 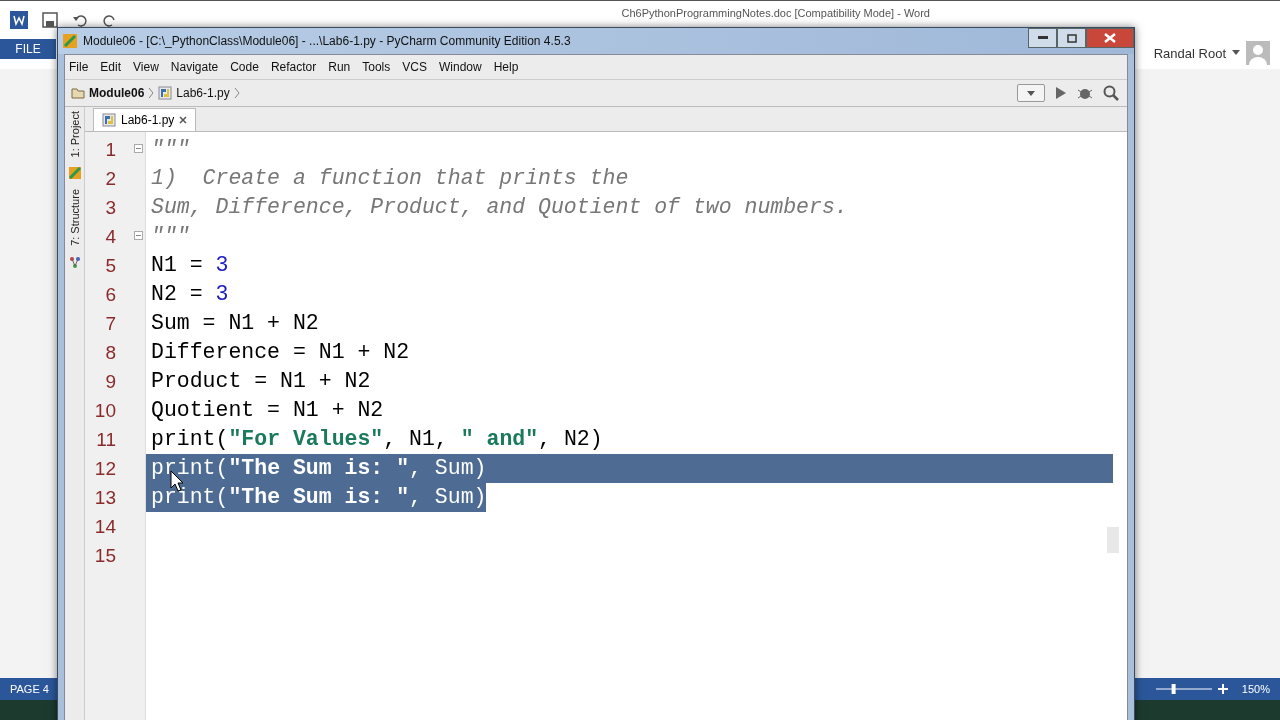 What do you see at coordinates (339, 67) in the screenshot?
I see `menu-item: Run` at bounding box center [339, 67].